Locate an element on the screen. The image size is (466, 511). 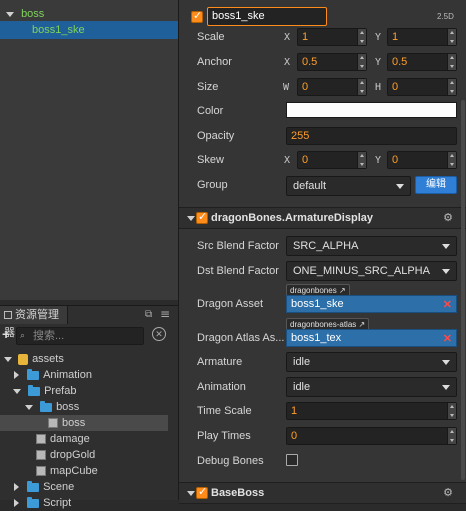
skew-x-value: 0 is located at coordinates (305, 160).